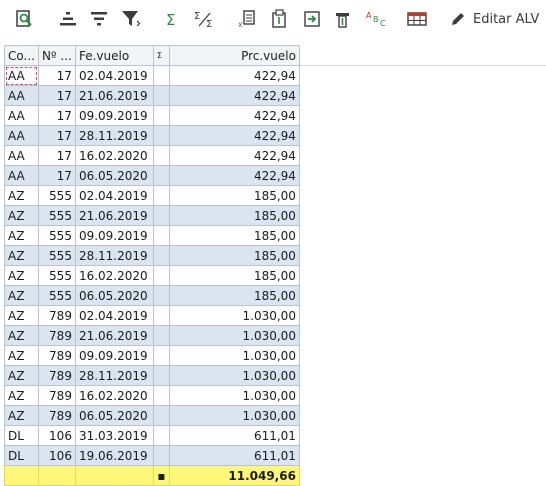 This screenshot has height=486, width=546. I want to click on table-row: AA 17 02.04.2019 422,94, so click(152, 75).